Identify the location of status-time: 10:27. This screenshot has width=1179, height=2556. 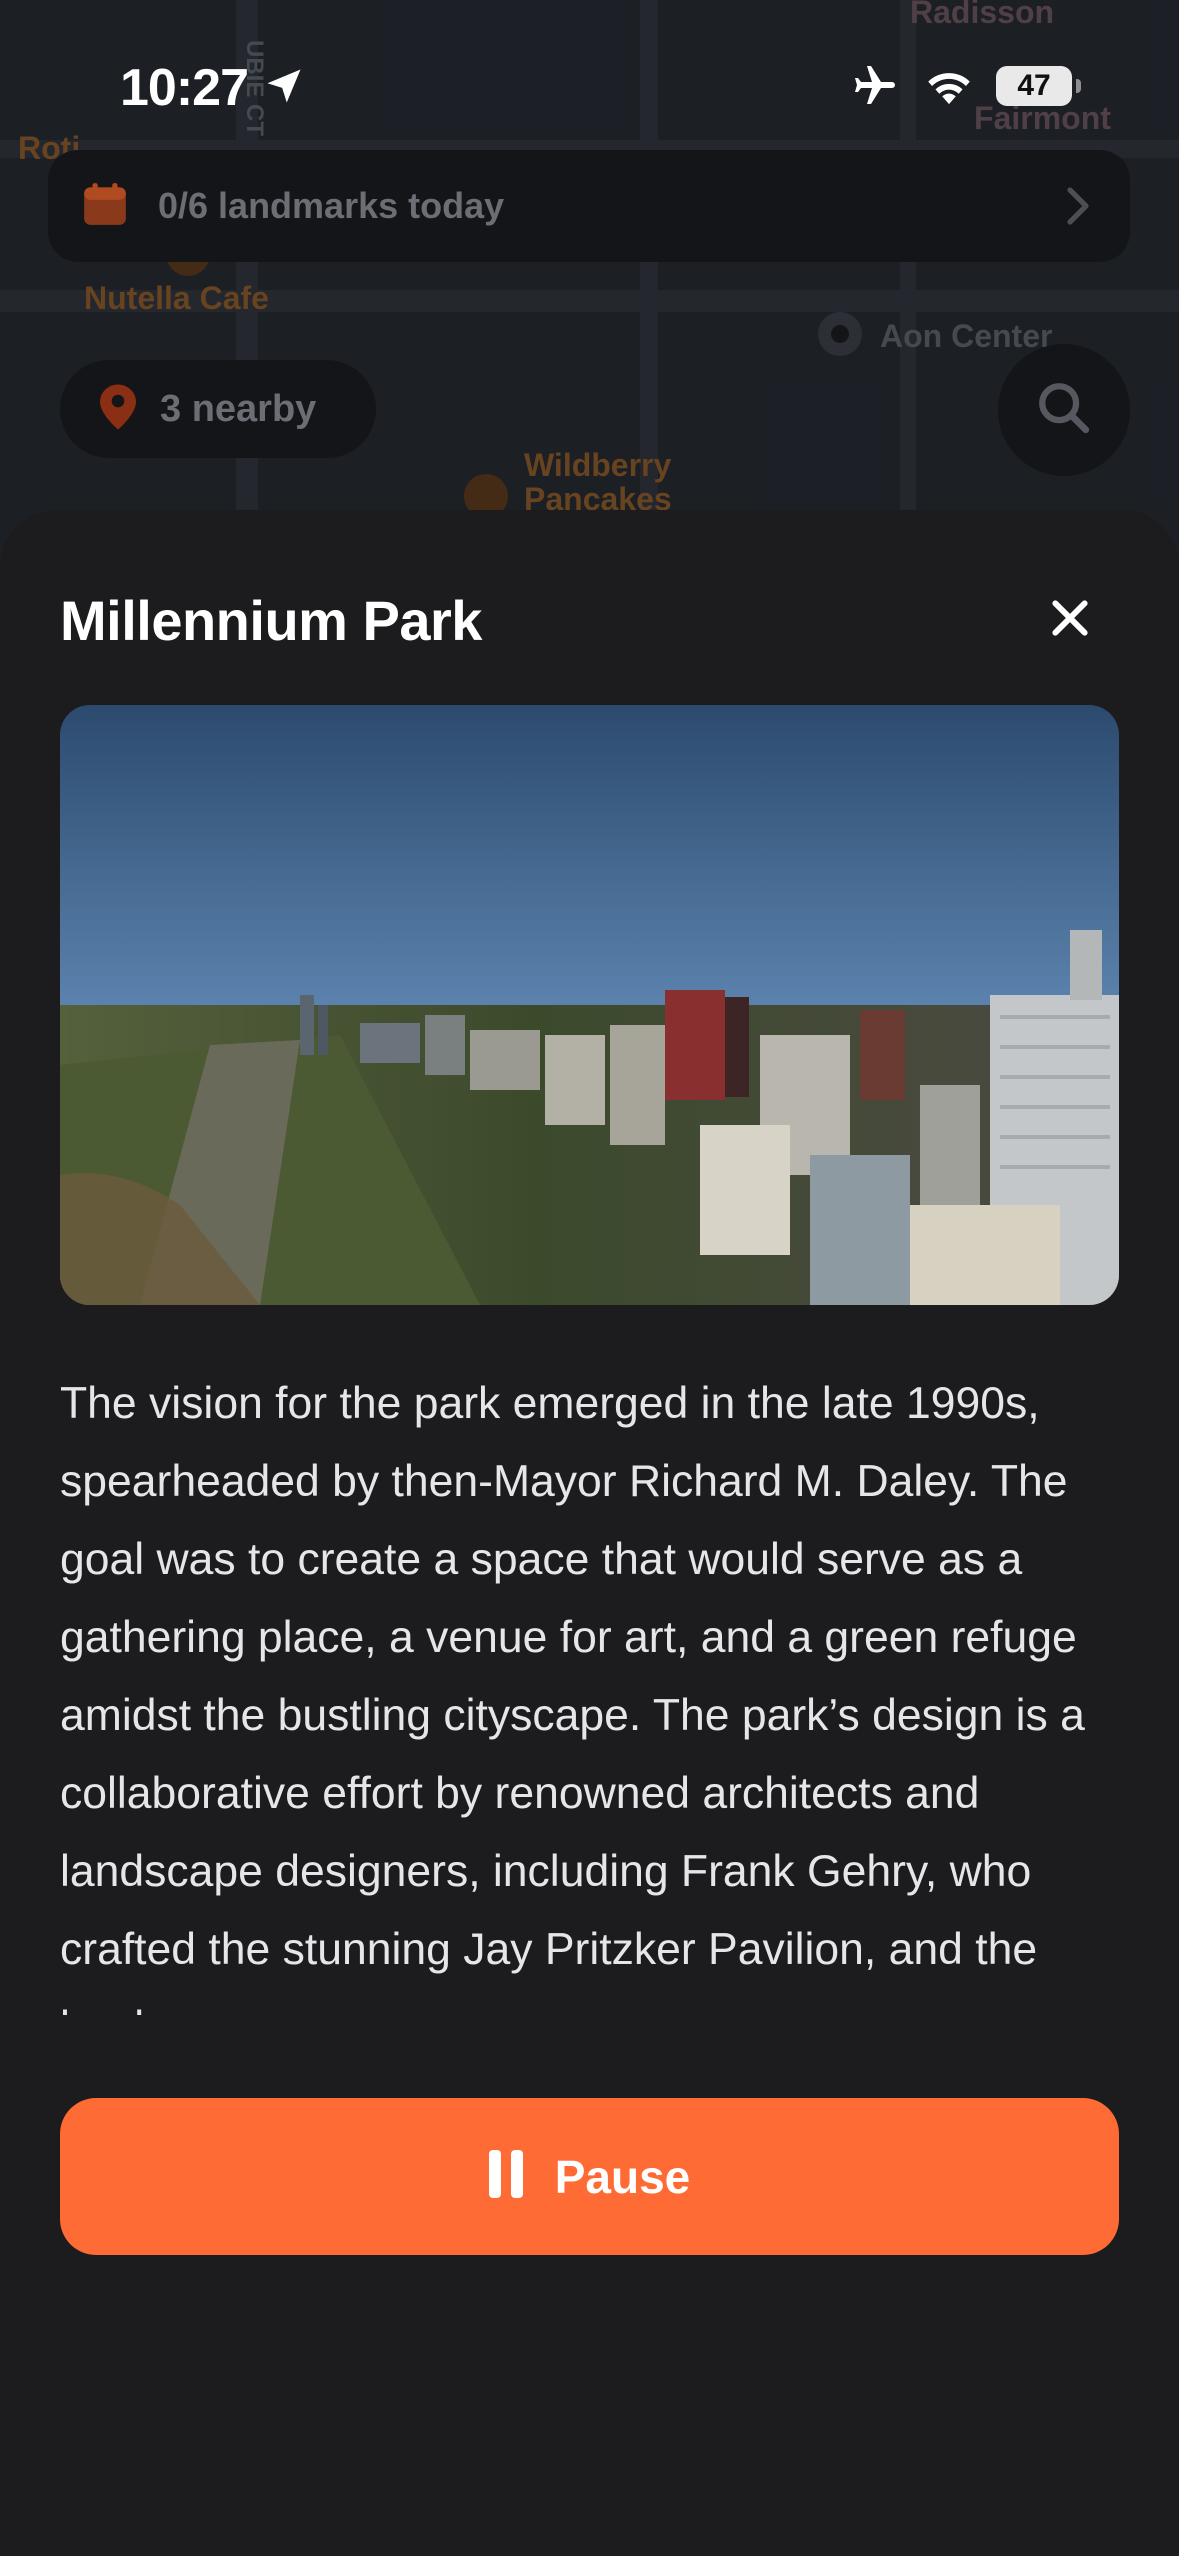
(184, 88).